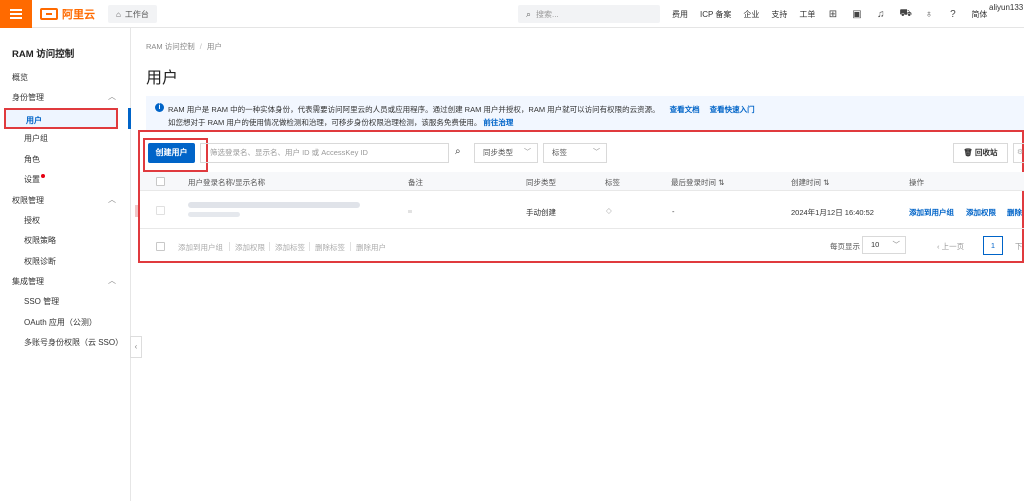  I want to click on add-to-group-link: 添加到用户组, so click(931, 212).